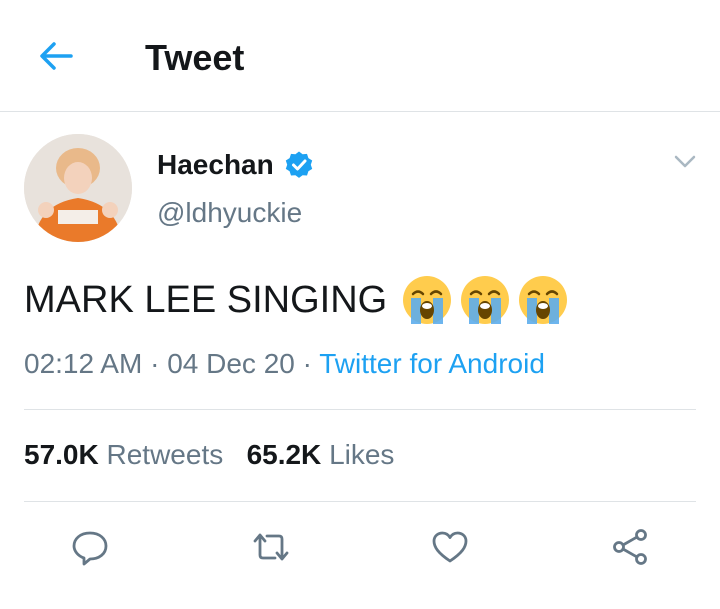 The height and width of the screenshot is (609, 720). What do you see at coordinates (61, 454) in the screenshot?
I see `retweets-count: 57.0K` at bounding box center [61, 454].